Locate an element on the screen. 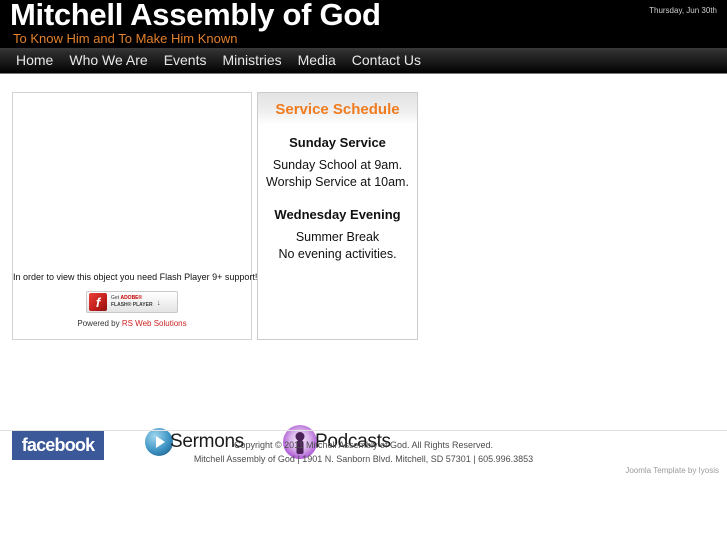 This screenshot has width=727, height=545. nav-item-events: Events is located at coordinates (185, 60).